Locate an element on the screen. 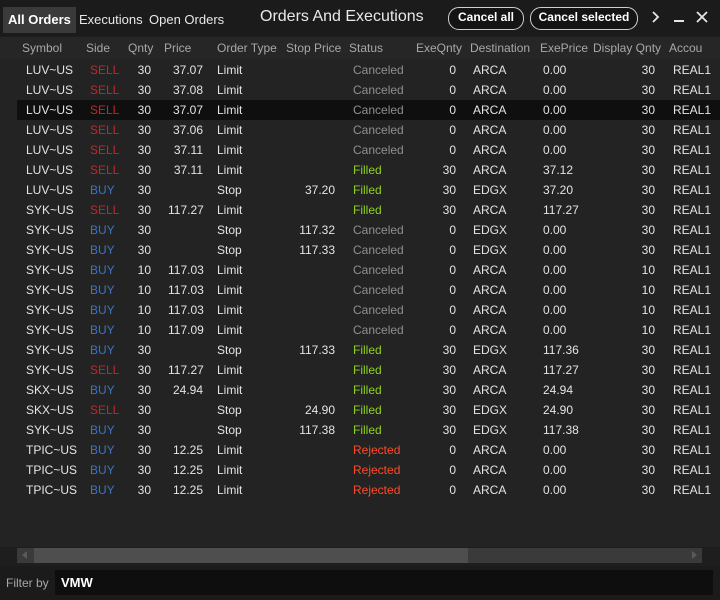  column-header-qnty: Qnty is located at coordinates (140, 48).